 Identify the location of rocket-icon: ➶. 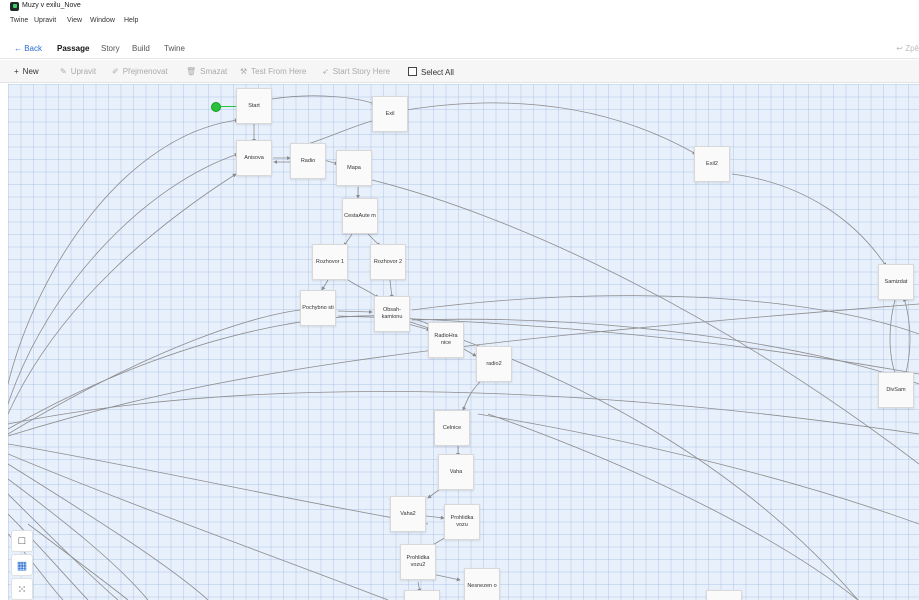
(325, 71).